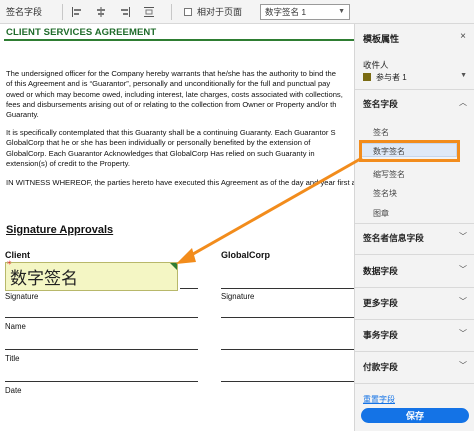  I want to click on align-center-icon, so click(101, 12).